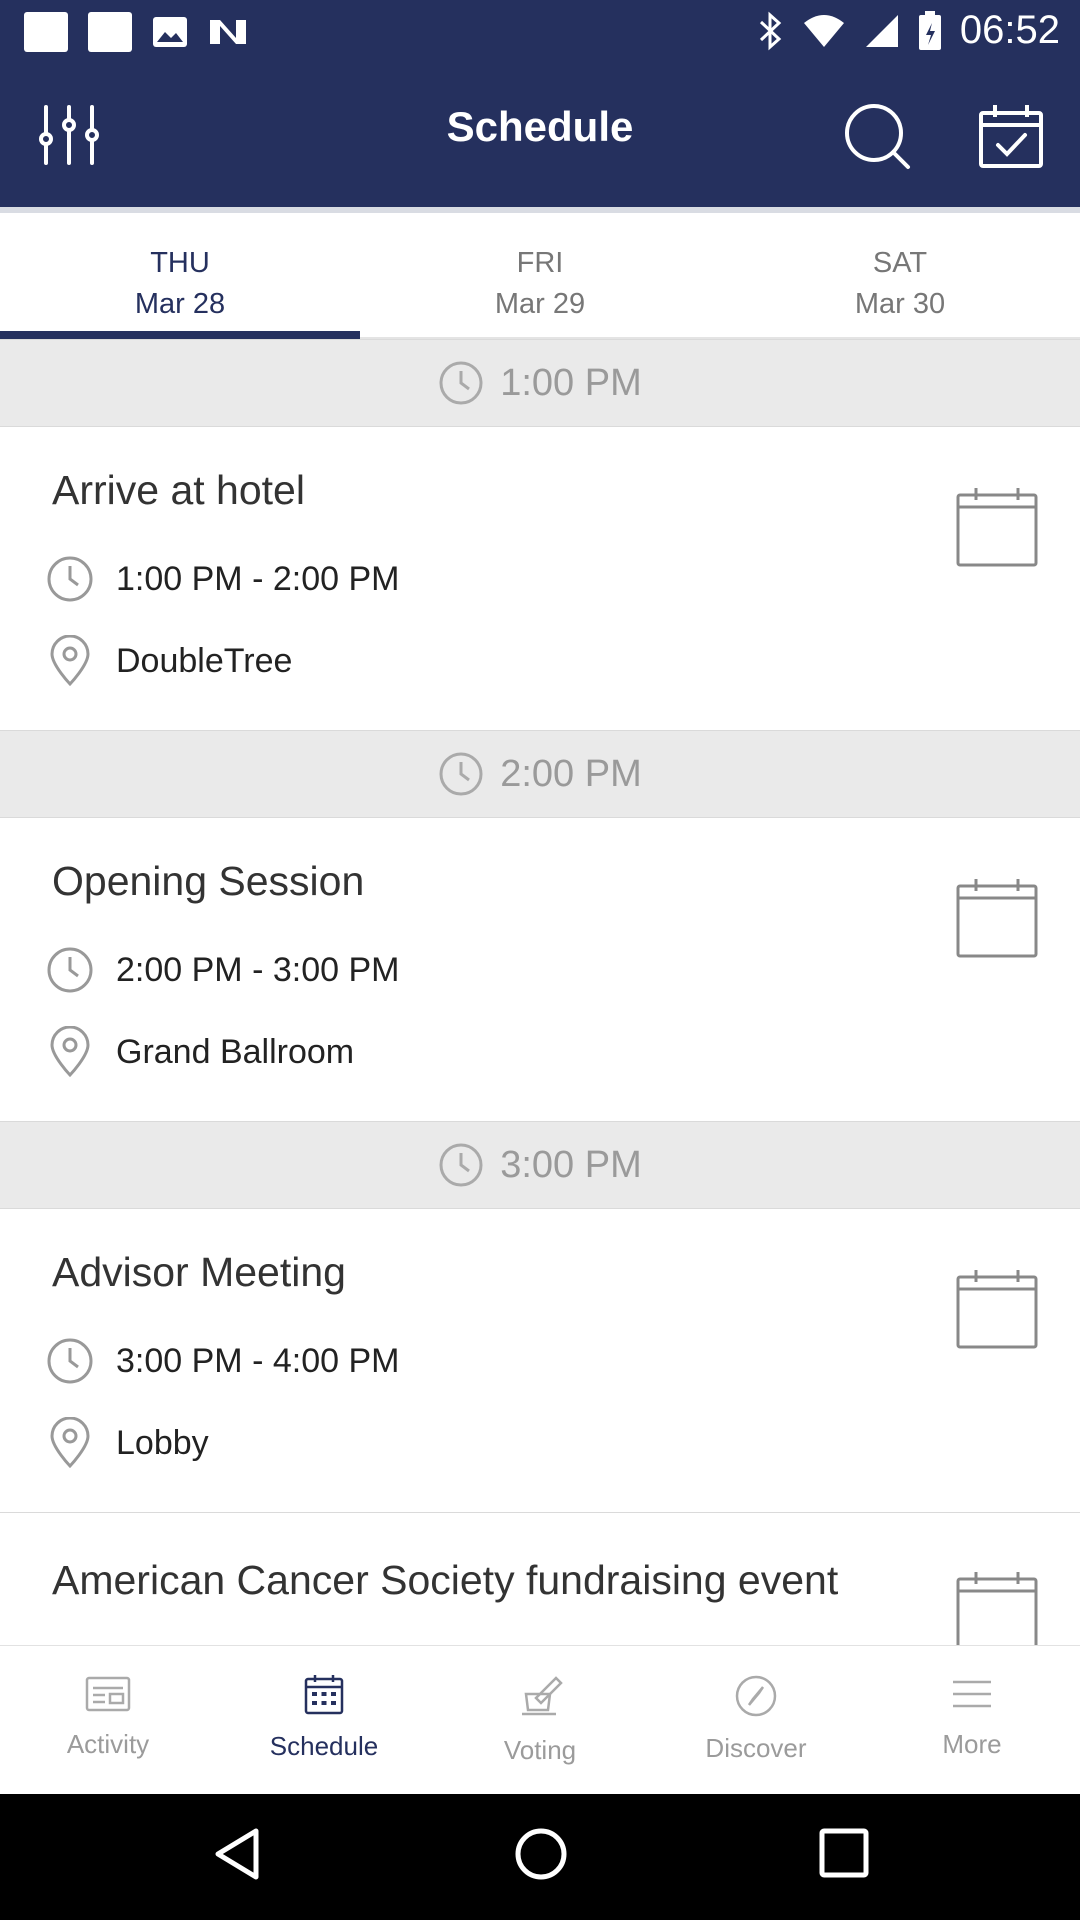  What do you see at coordinates (881, 30) in the screenshot?
I see `signal-icon` at bounding box center [881, 30].